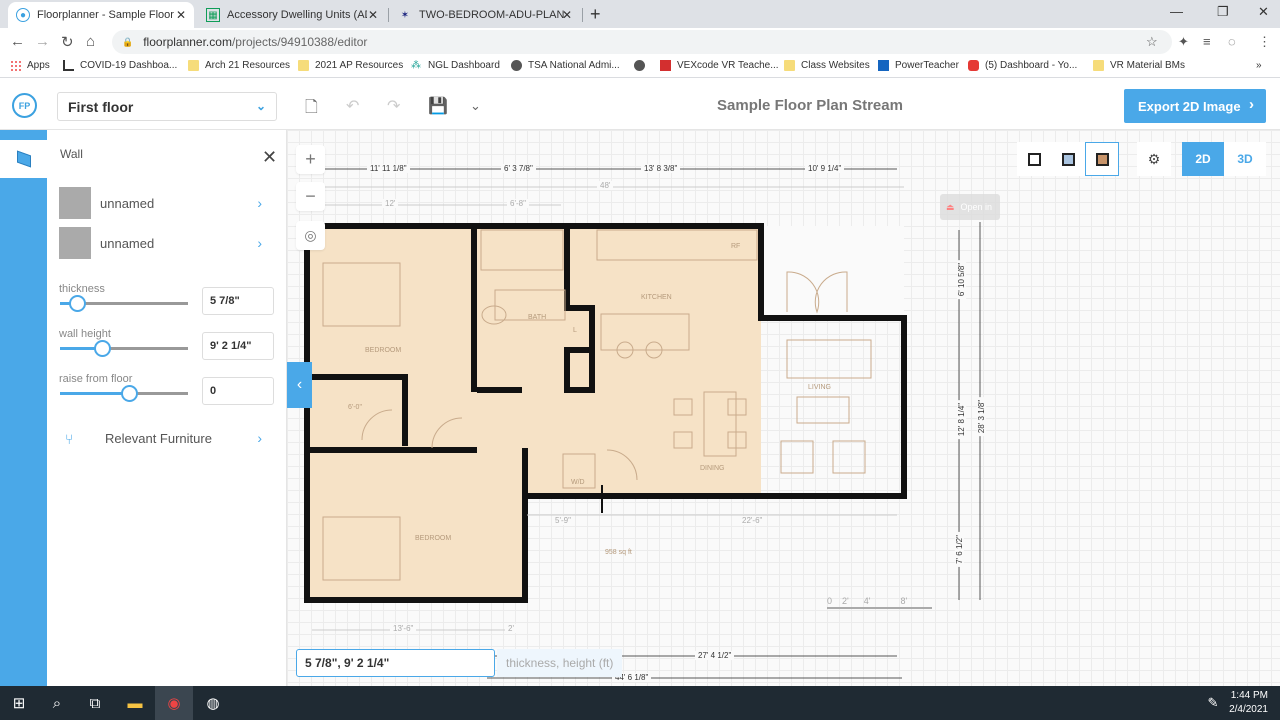 This screenshot has width=1280, height=720. Describe the element at coordinates (124, 303) in the screenshot. I see `thickness-slider` at that location.